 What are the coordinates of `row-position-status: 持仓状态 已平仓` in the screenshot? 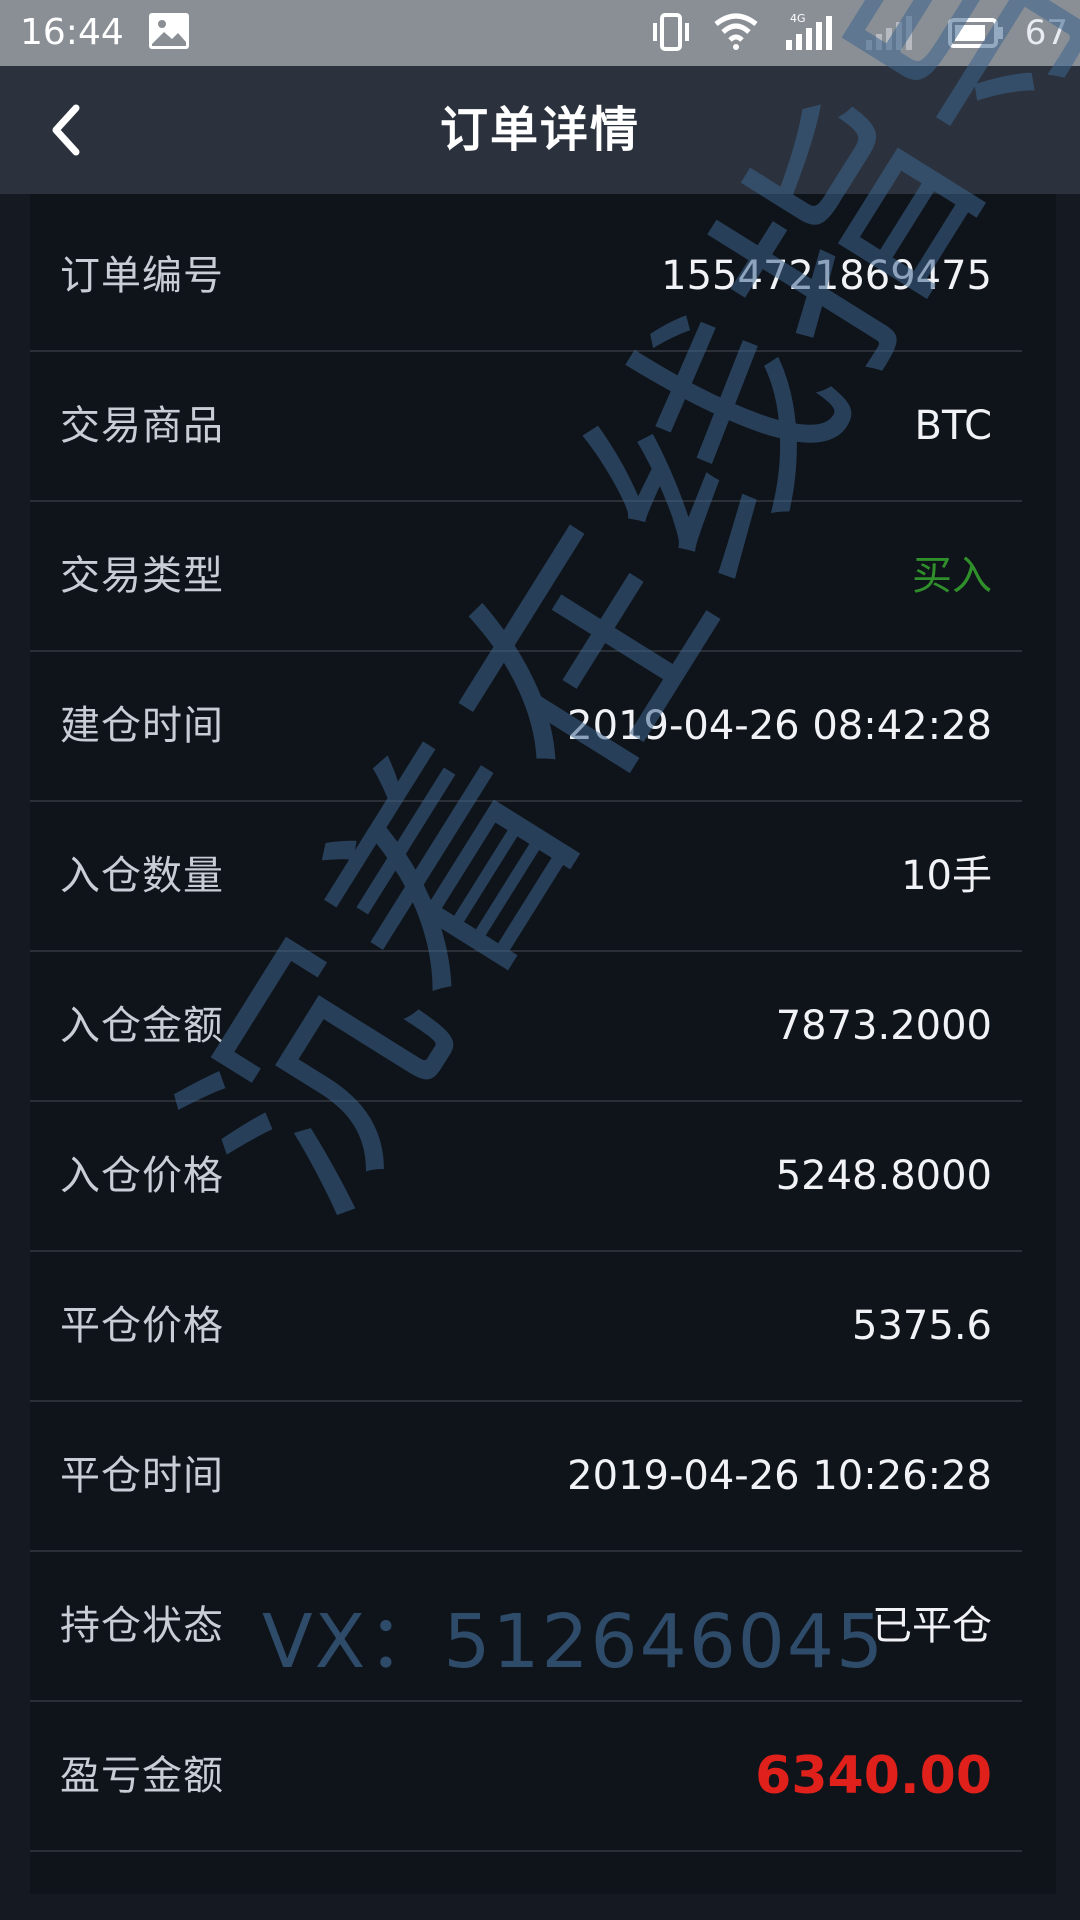 It's located at (526, 1627).